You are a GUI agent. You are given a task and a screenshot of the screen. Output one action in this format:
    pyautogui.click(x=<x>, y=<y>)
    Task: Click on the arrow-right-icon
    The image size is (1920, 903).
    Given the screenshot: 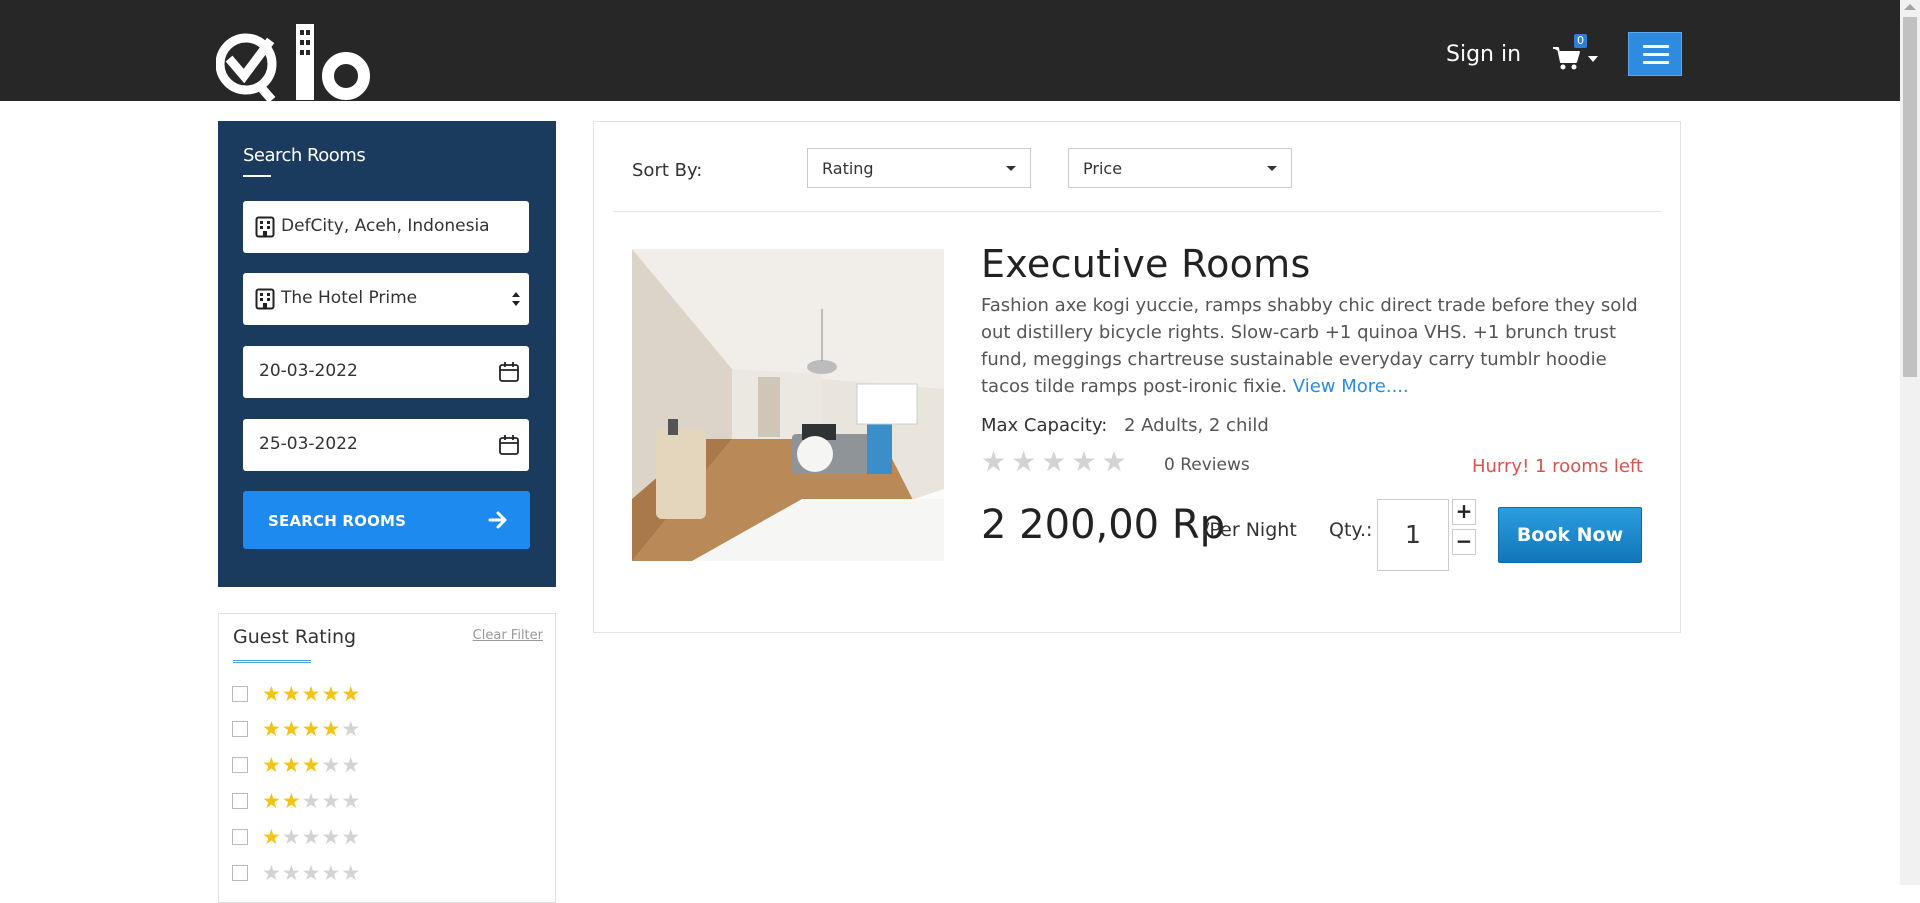 What is the action you would take?
    pyautogui.click(x=497, y=520)
    